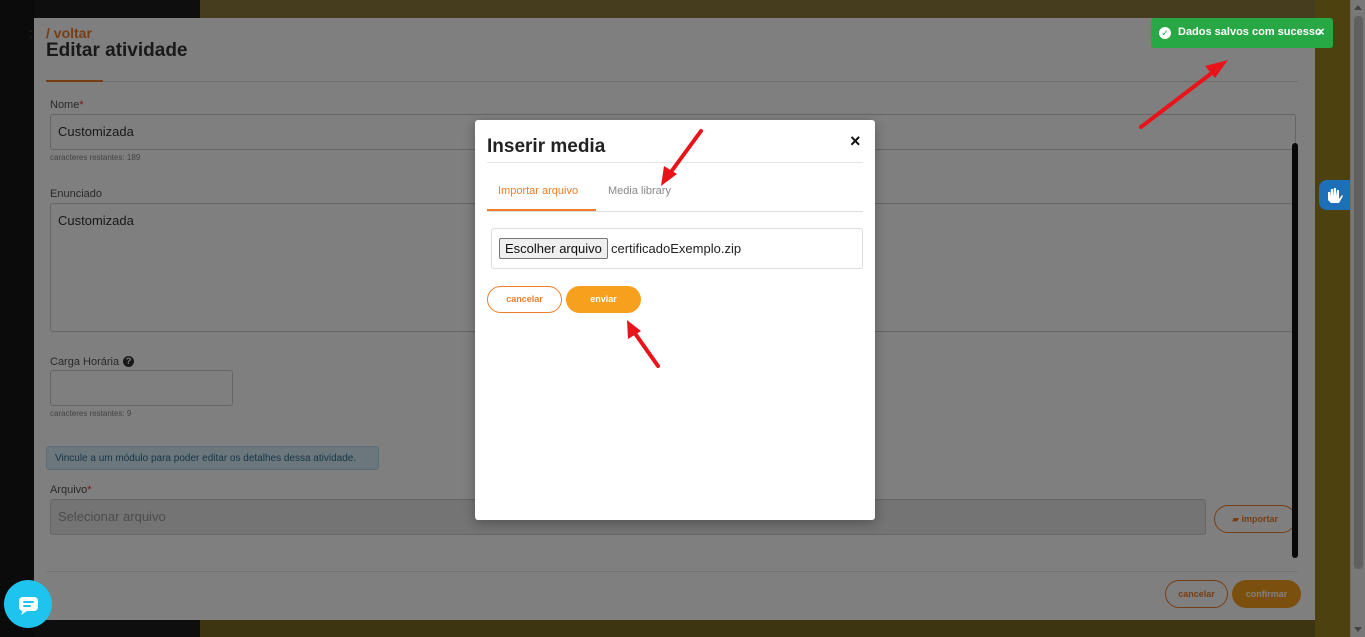 This screenshot has width=1365, height=637. Describe the element at coordinates (603, 299) in the screenshot. I see `modal-send-button: enviar` at that location.